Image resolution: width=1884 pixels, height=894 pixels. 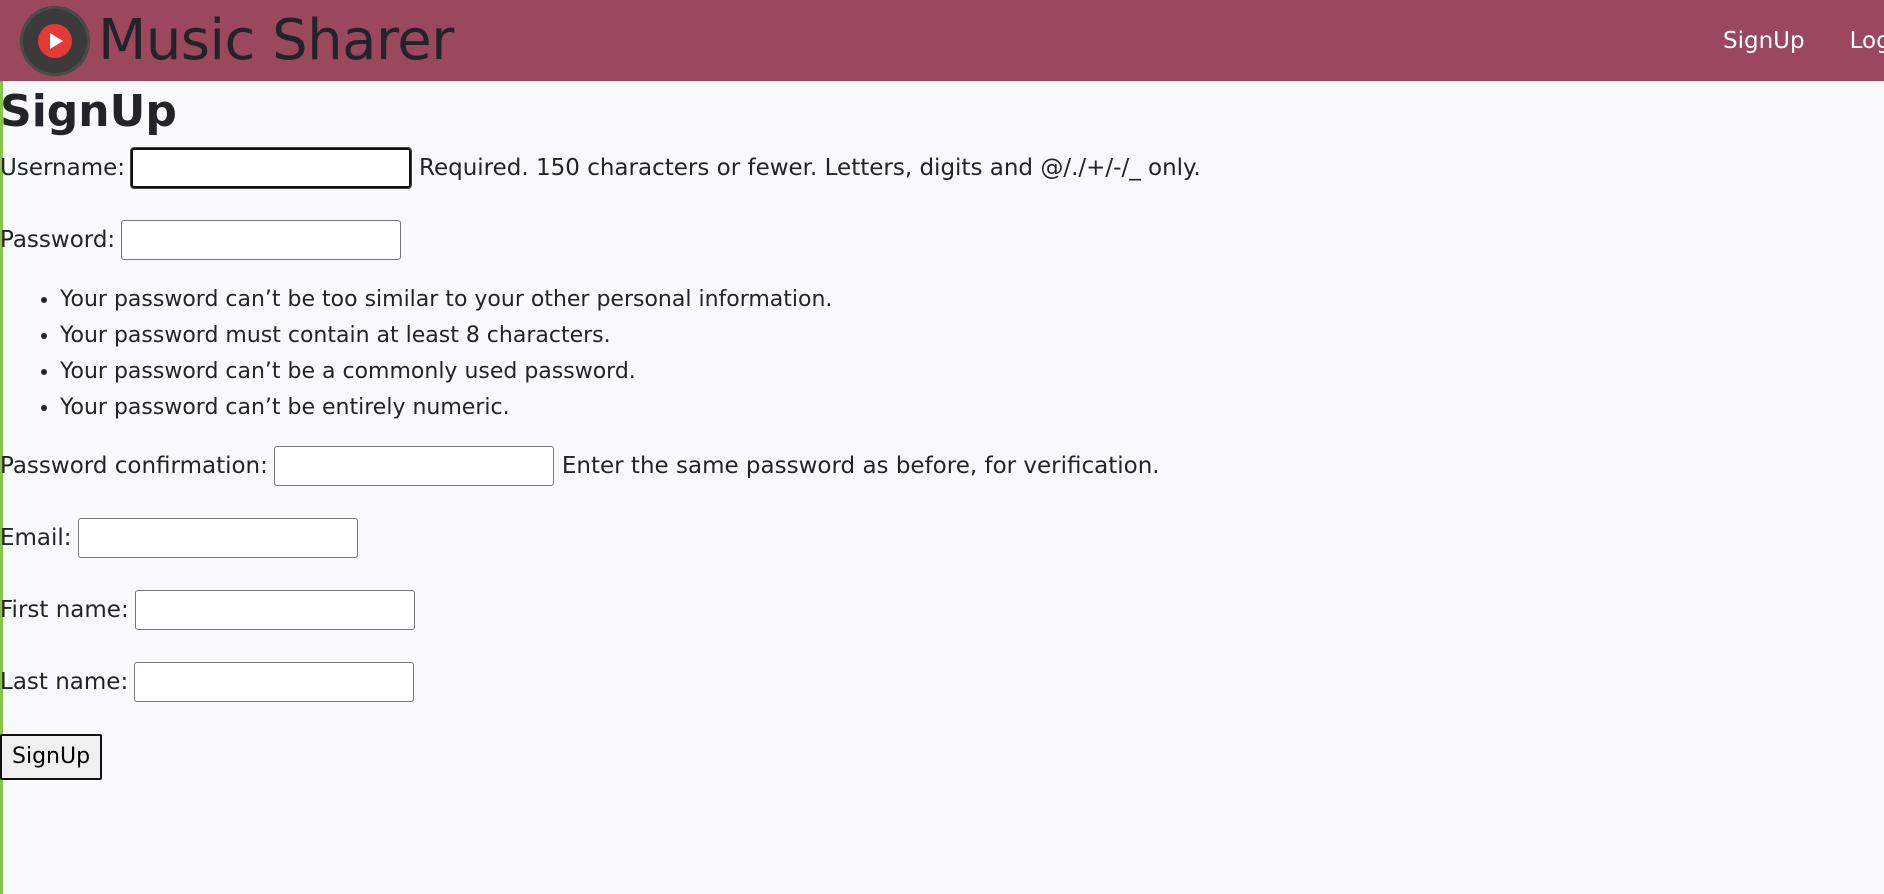 What do you see at coordinates (942, 756) in the screenshot?
I see `submit-row: SignUp` at bounding box center [942, 756].